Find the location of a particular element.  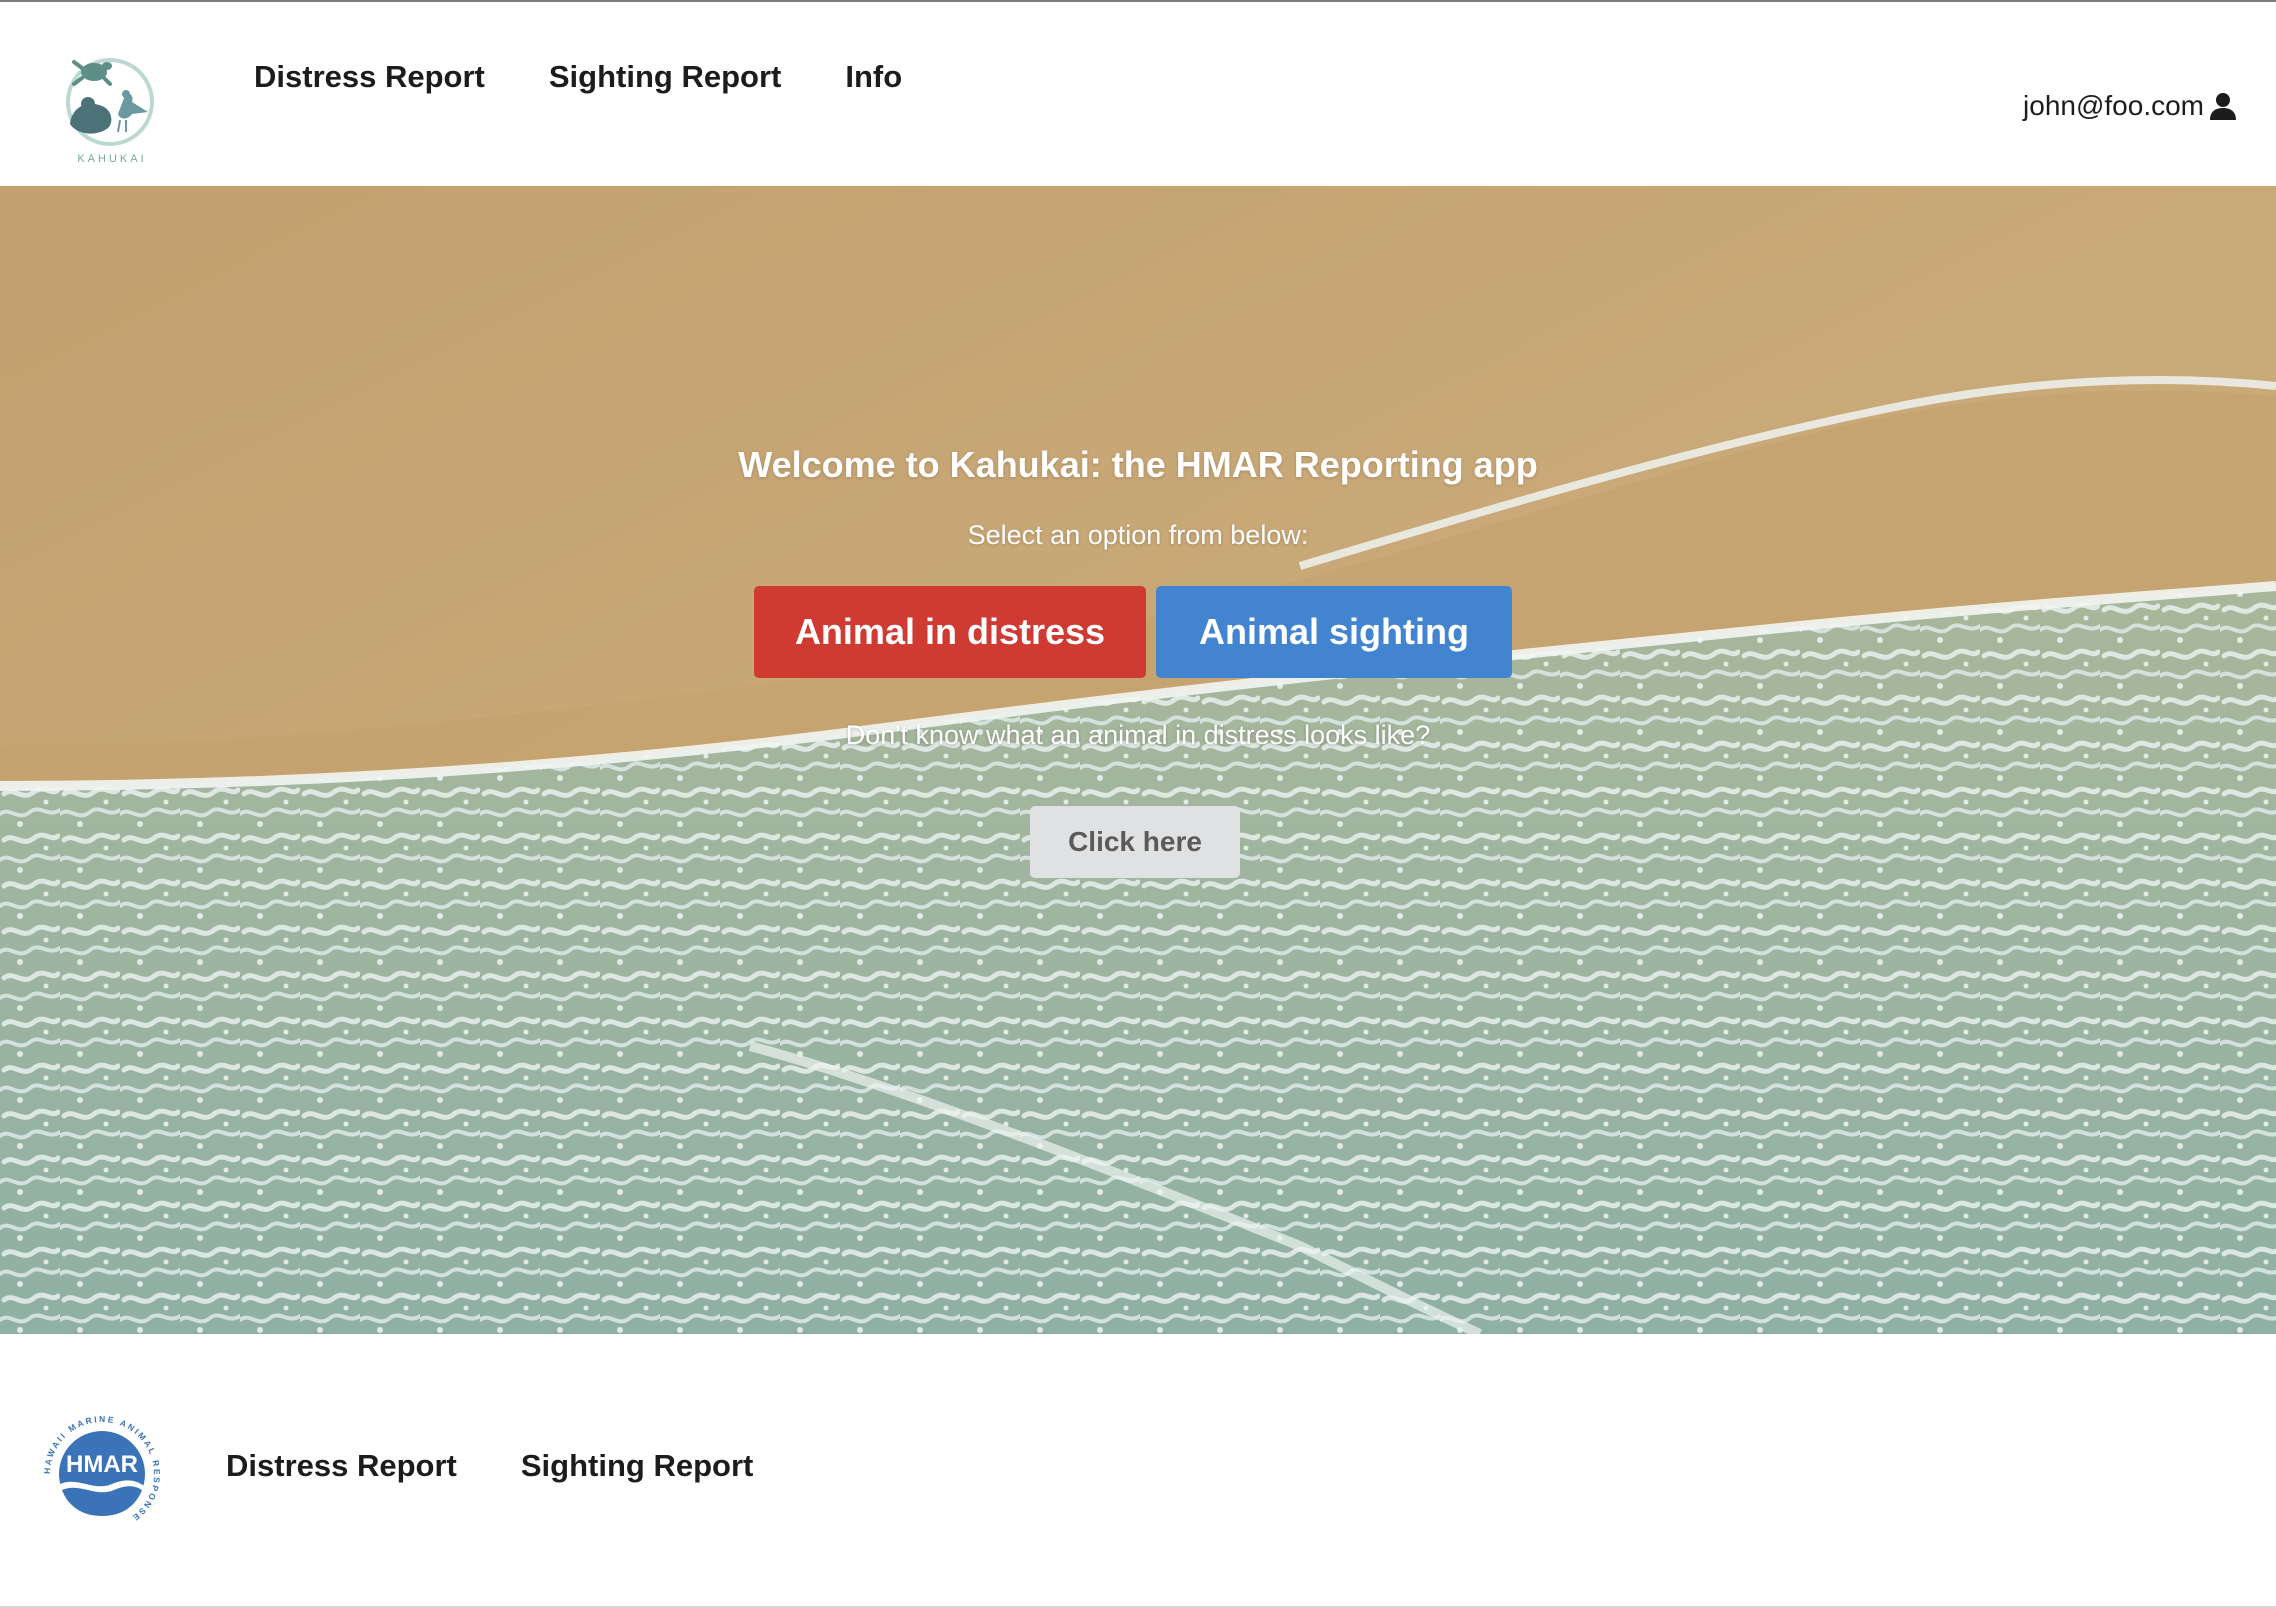

nav-info: Info is located at coordinates (873, 77).